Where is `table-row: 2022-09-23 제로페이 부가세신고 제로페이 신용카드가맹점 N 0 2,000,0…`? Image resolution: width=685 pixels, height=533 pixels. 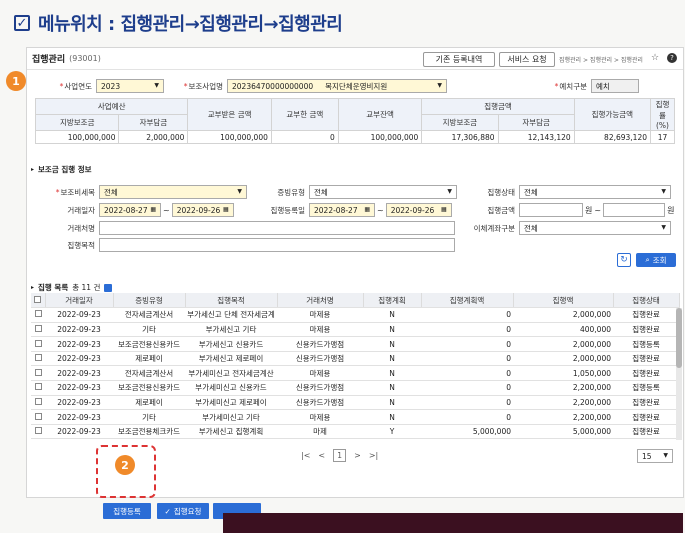 table-row: 2022-09-23 제로페이 부가세신고 제로페이 신용카드가맹점 N 0 2,000,0… is located at coordinates (355, 359).